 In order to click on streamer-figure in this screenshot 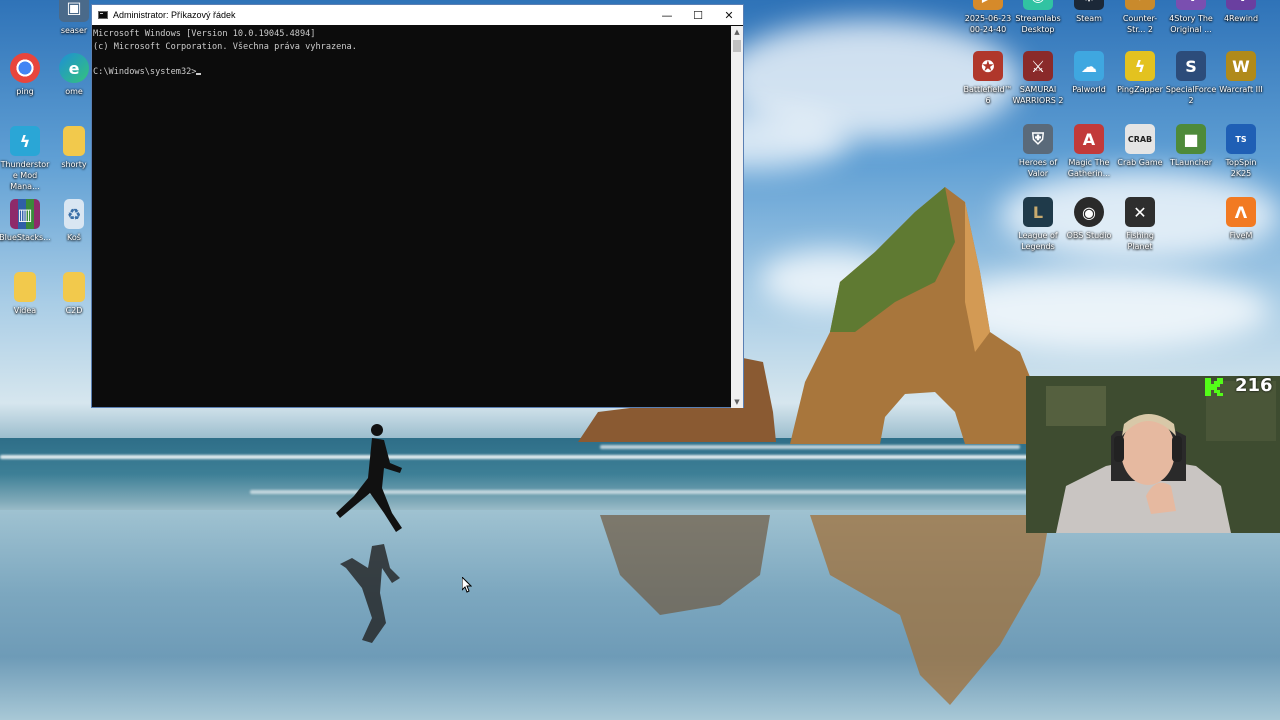, I will do `click(1153, 454)`.